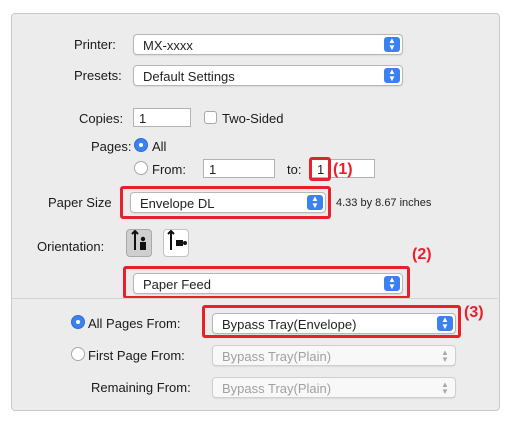 The height and width of the screenshot is (424, 510). I want to click on remaining-from-value: Bypass Tray(Plain), so click(277, 388).